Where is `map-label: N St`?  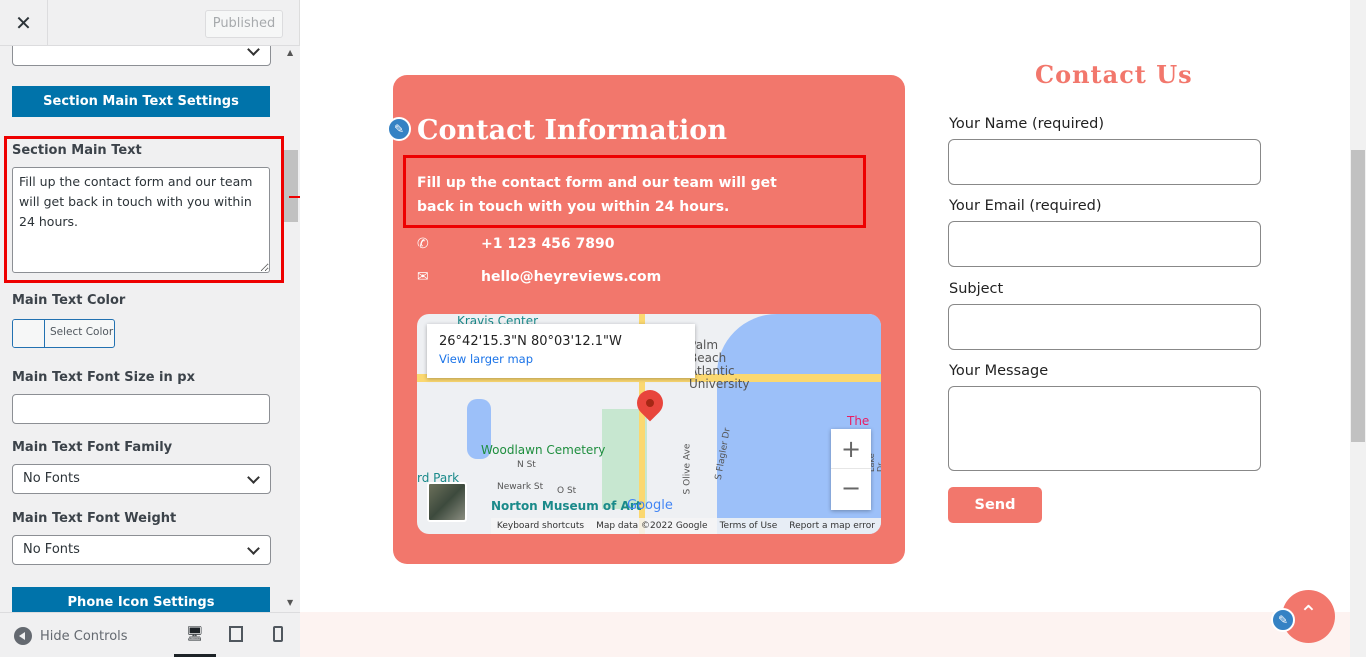 map-label: N St is located at coordinates (526, 465).